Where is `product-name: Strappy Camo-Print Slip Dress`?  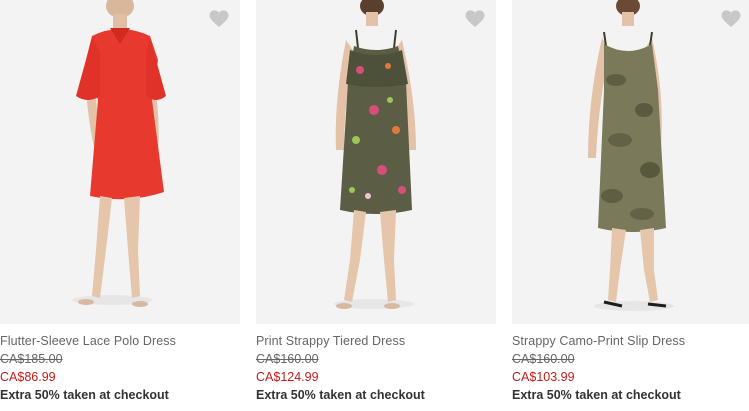
product-name: Strappy Camo-Print Slip Dress is located at coordinates (598, 341).